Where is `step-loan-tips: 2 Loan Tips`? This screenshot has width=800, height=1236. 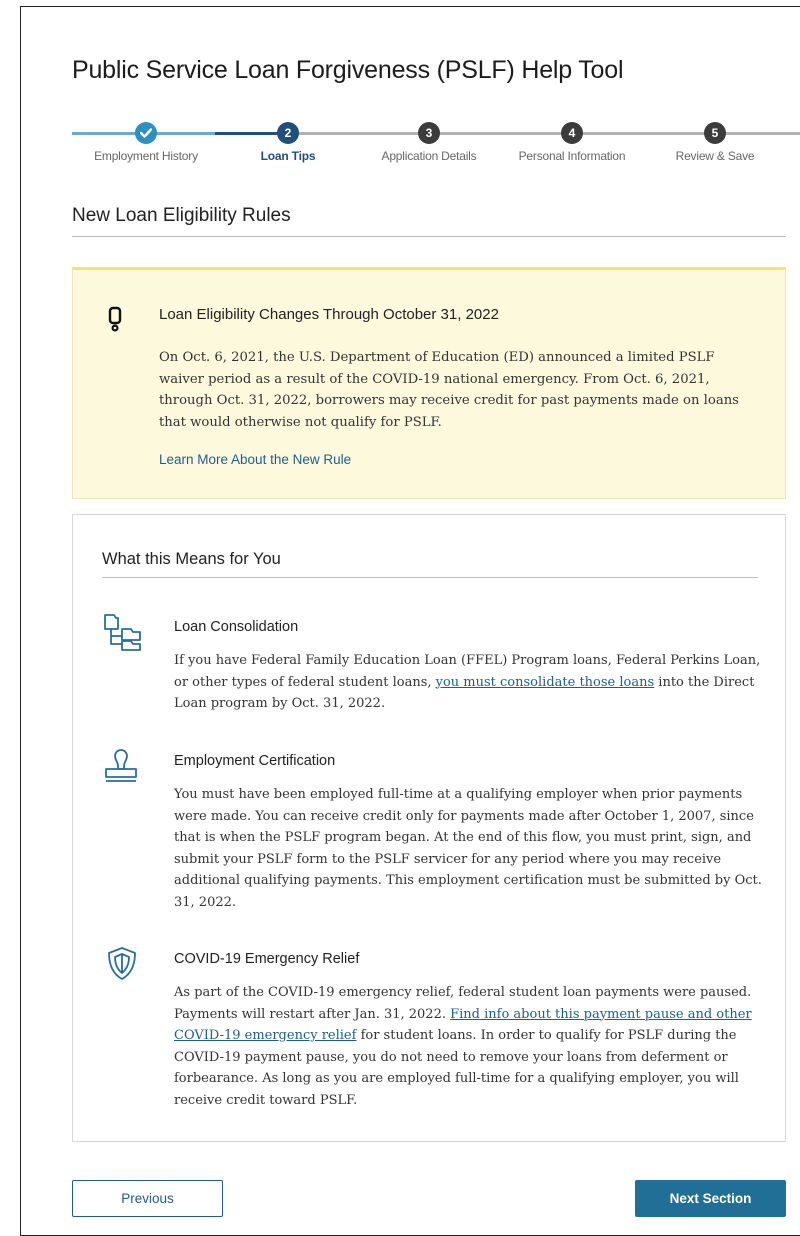 step-loan-tips: 2 Loan Tips is located at coordinates (288, 142).